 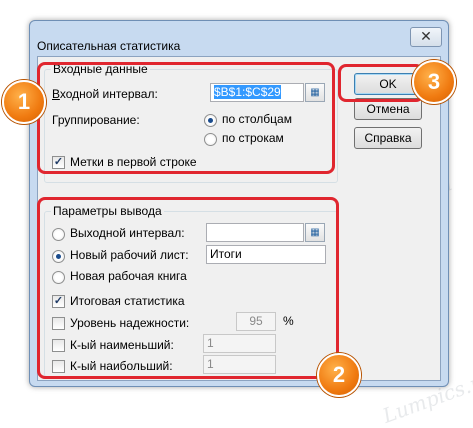 I want to click on dialog-title: Описательная статистика, so click(x=109, y=46).